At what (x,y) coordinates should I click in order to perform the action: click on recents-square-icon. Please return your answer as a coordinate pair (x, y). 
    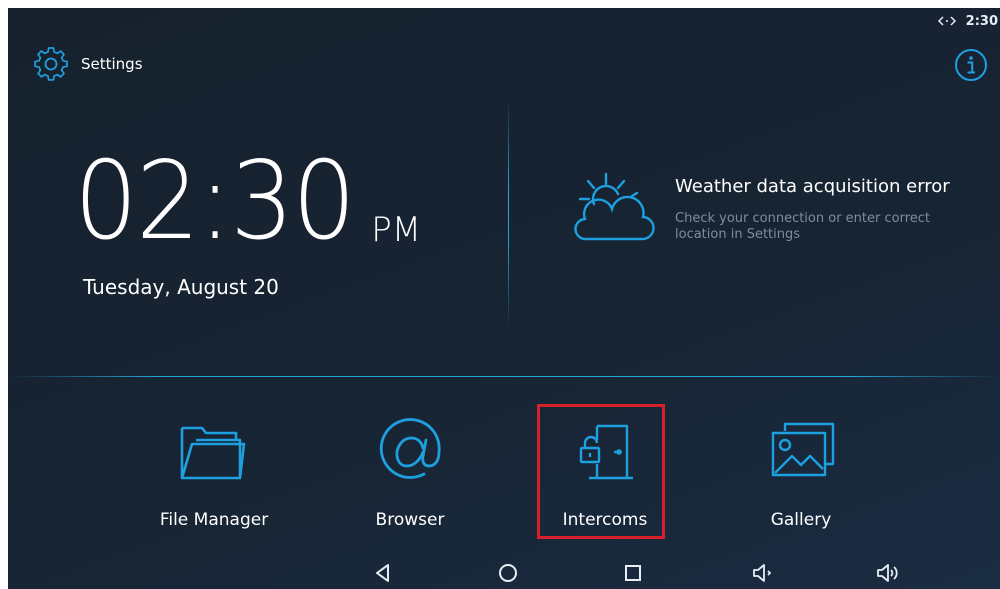
    Looking at the image, I should click on (633, 573).